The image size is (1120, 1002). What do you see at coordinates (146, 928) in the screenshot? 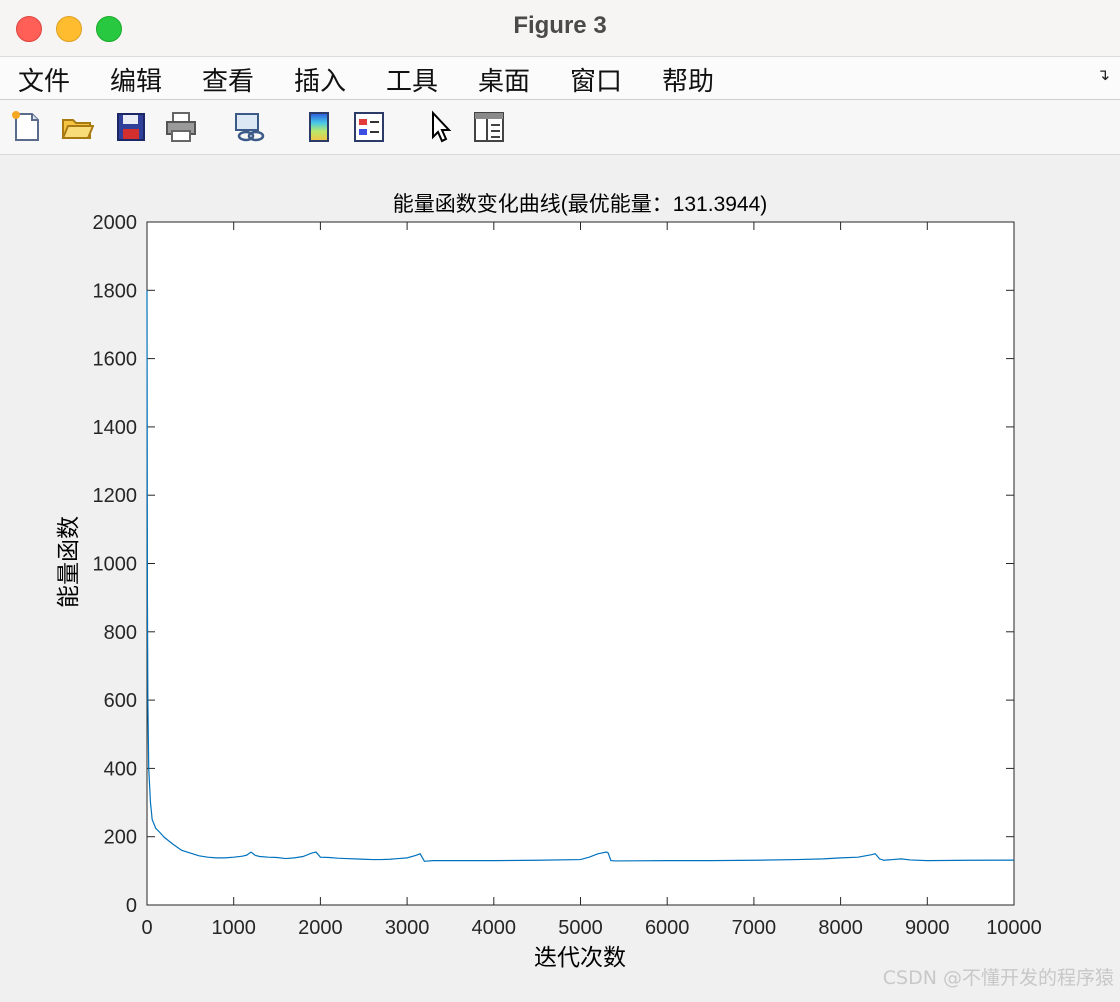
I see `x-tick-label: 0` at bounding box center [146, 928].